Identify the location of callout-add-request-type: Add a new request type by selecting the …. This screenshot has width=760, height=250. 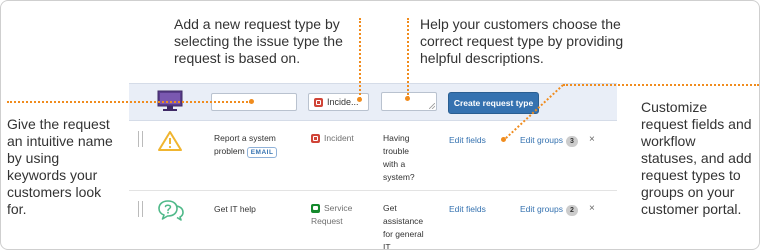
(258, 41).